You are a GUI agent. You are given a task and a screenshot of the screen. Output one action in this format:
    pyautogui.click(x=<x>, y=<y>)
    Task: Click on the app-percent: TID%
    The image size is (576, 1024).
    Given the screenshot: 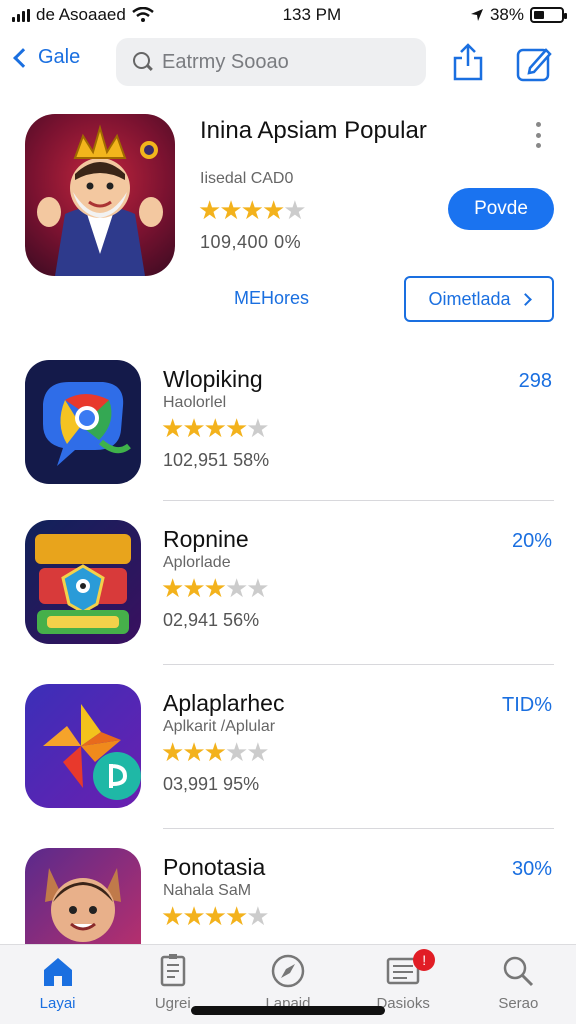 What is the action you would take?
    pyautogui.click(x=527, y=705)
    